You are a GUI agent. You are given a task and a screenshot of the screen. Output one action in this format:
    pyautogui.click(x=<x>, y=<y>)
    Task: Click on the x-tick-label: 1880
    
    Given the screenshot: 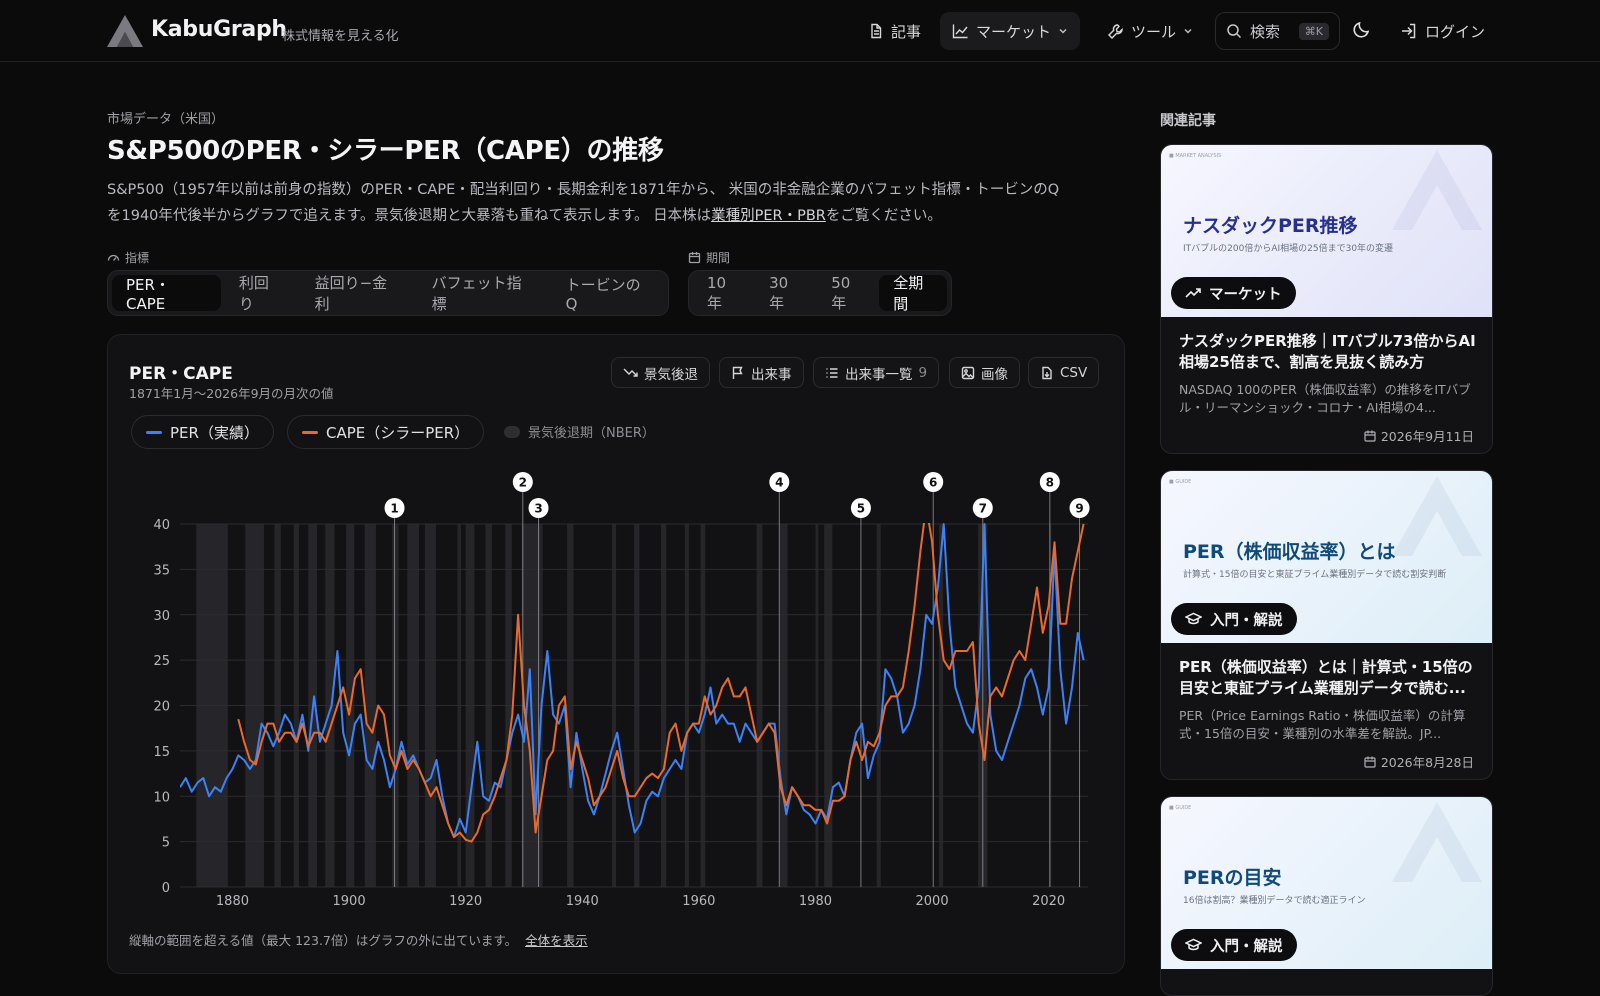 What is the action you would take?
    pyautogui.click(x=232, y=901)
    